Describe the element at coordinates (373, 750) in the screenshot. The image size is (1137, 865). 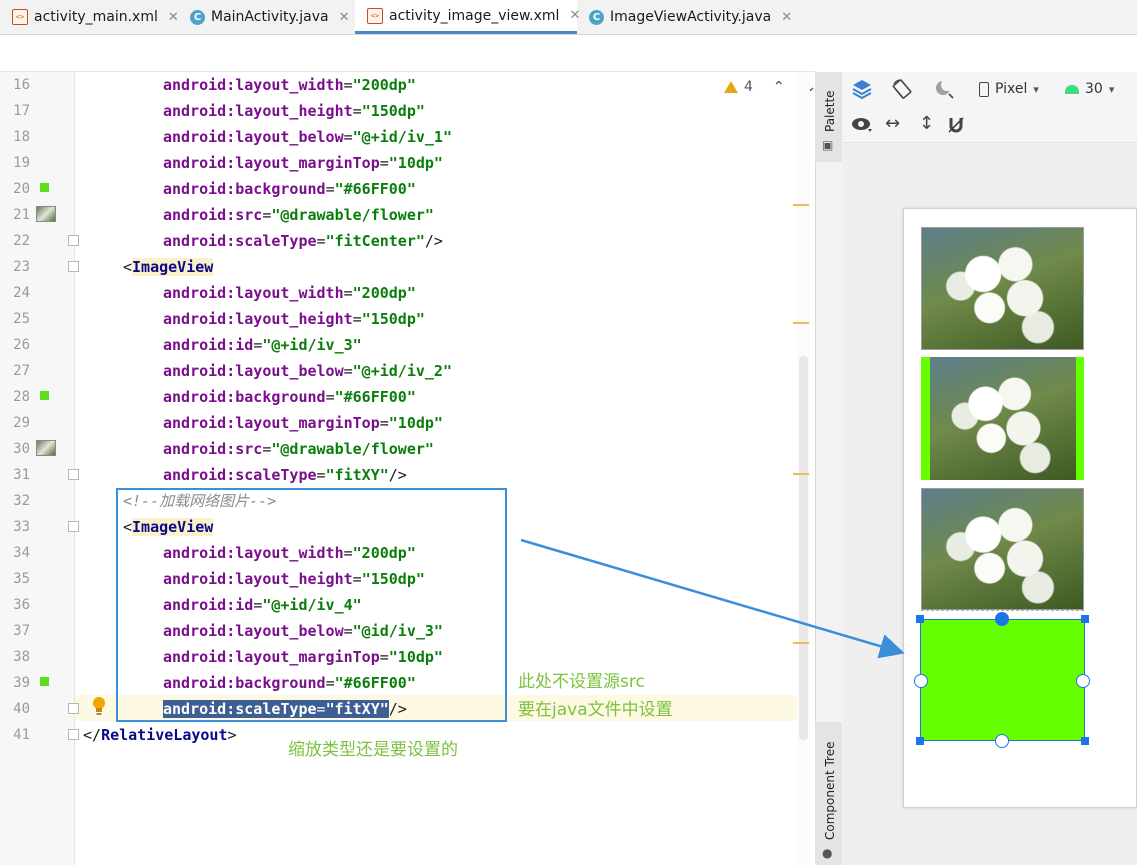
I see `annotation-note-scaletype: 缩放类型还是要设置的` at that location.